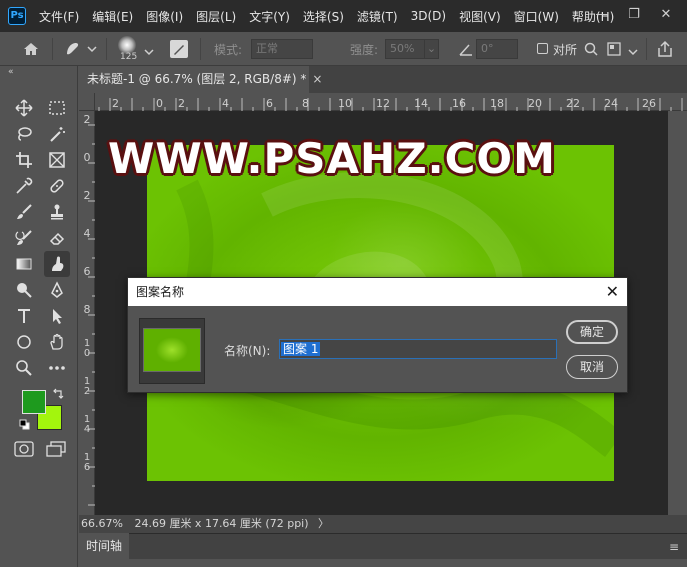 The height and width of the screenshot is (567, 687). Describe the element at coordinates (172, 351) in the screenshot. I see `pattern-thumbnail` at that location.